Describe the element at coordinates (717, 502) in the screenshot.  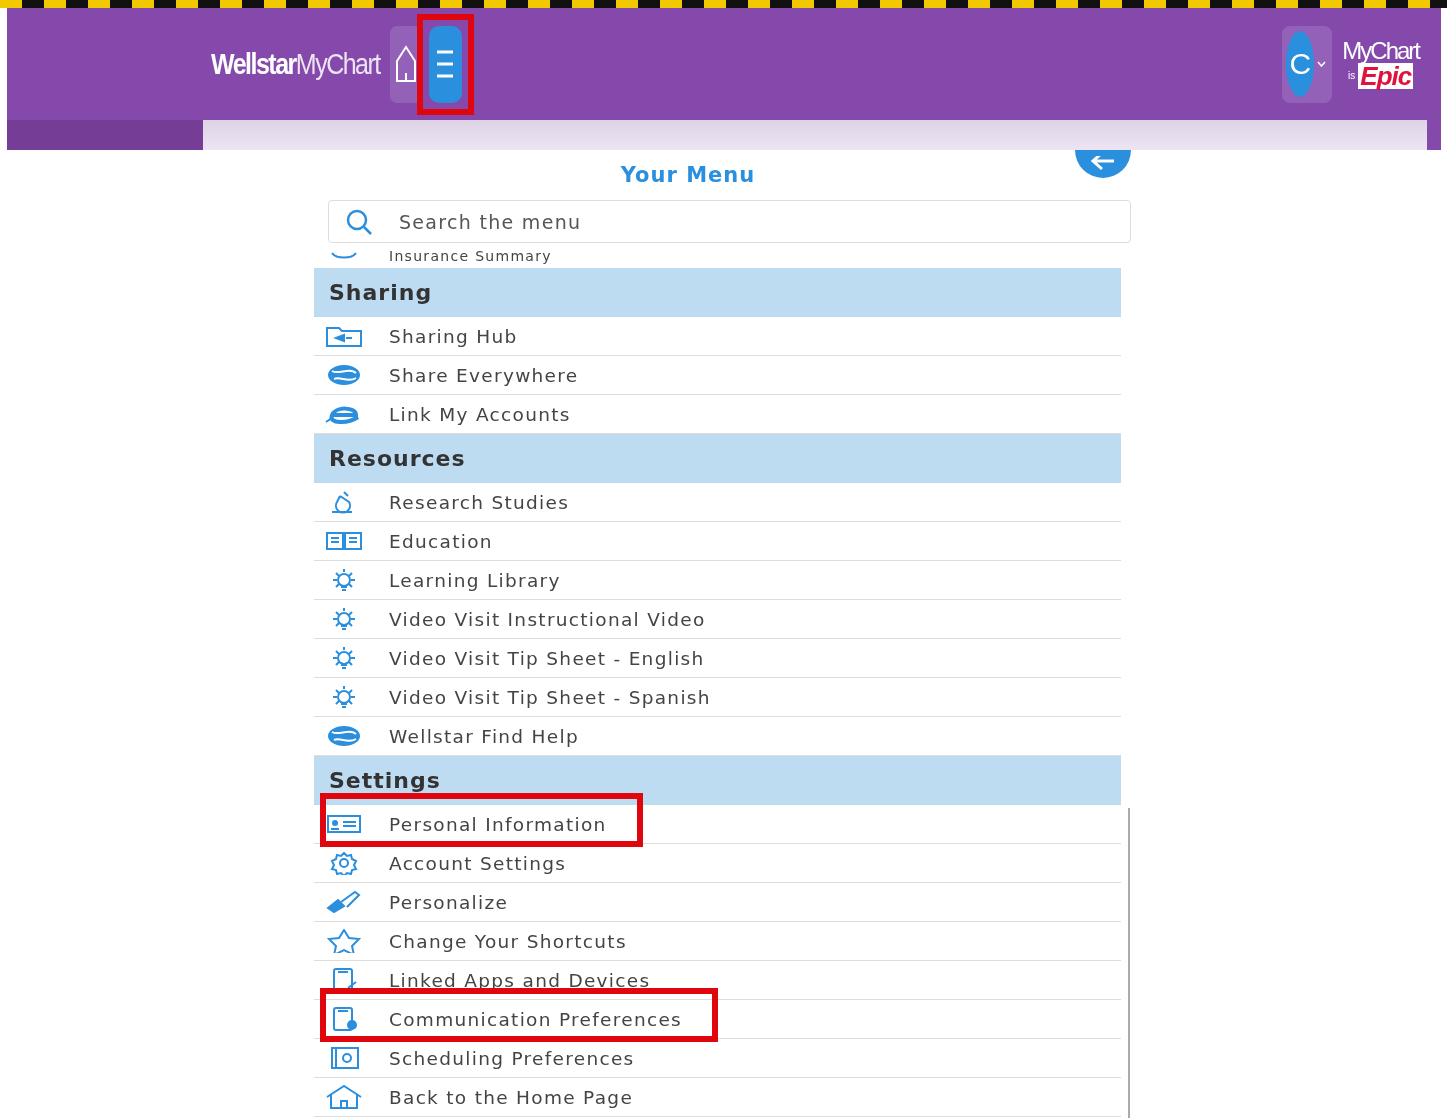
I see `menu-item: Research Studies` at that location.